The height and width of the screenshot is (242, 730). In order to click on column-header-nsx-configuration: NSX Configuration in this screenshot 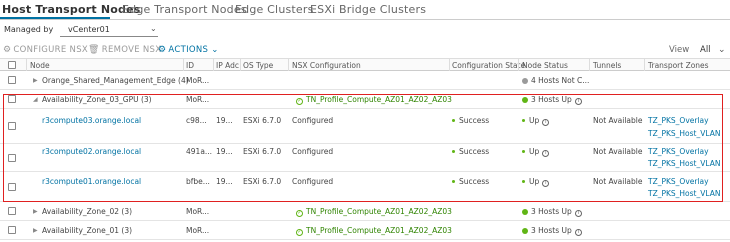, I will do `click(326, 65)`.